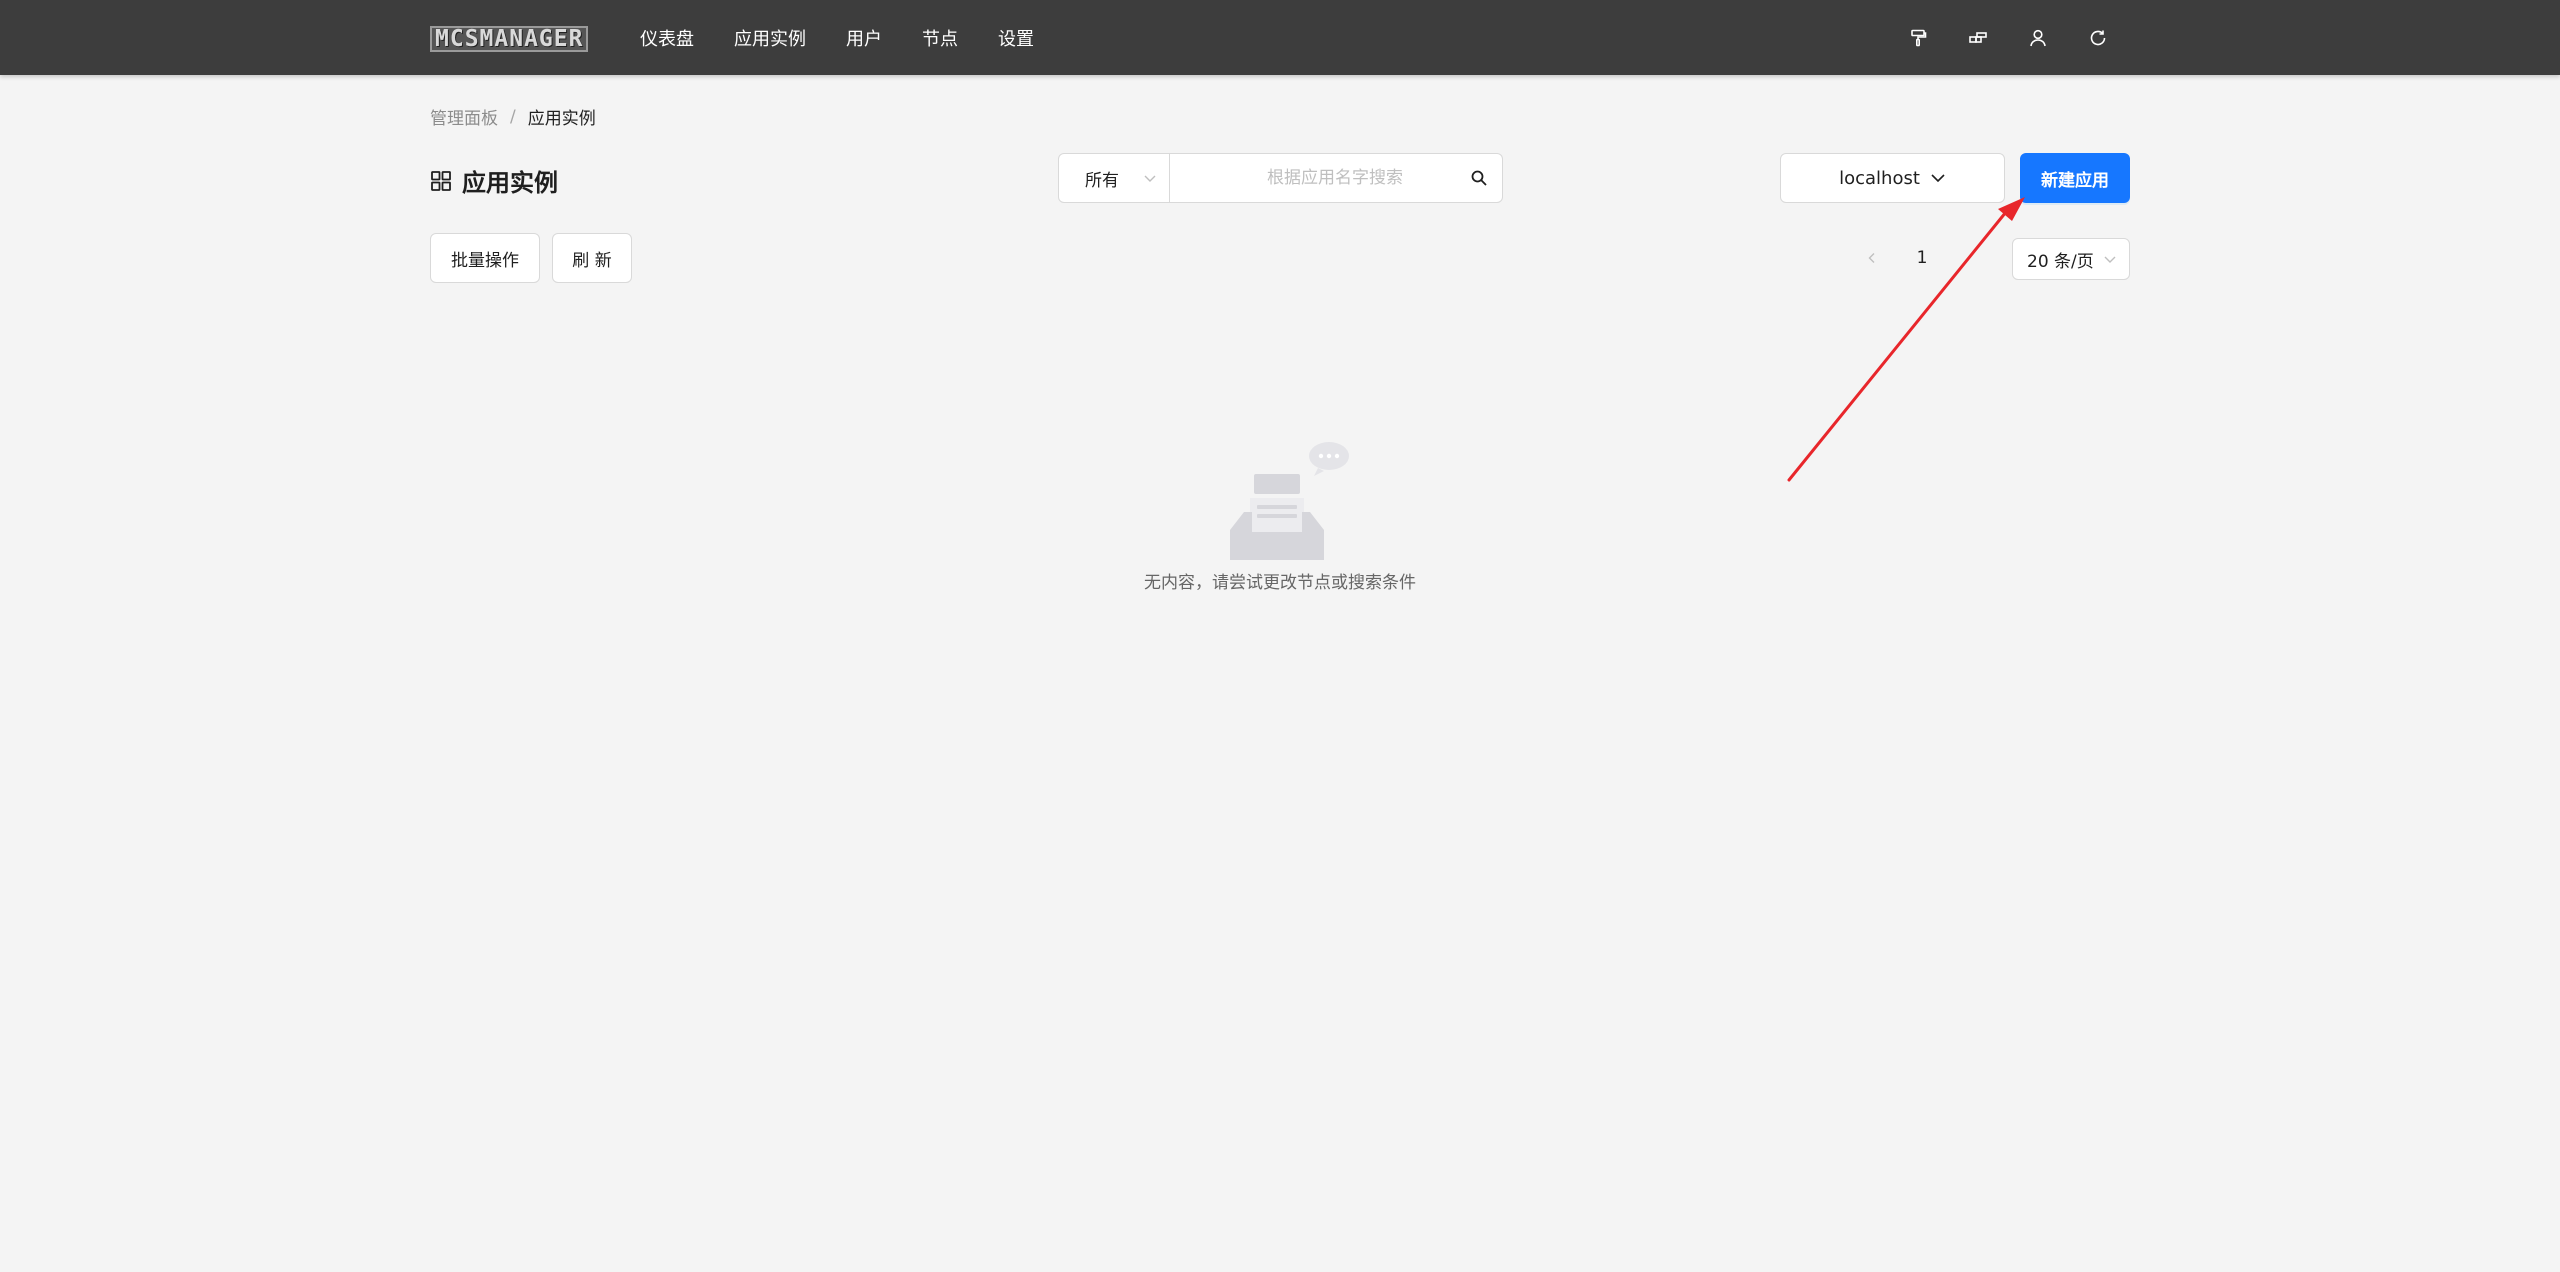 This screenshot has height=1272, width=2560. I want to click on batch-operation-button: 批量操作, so click(485, 258).